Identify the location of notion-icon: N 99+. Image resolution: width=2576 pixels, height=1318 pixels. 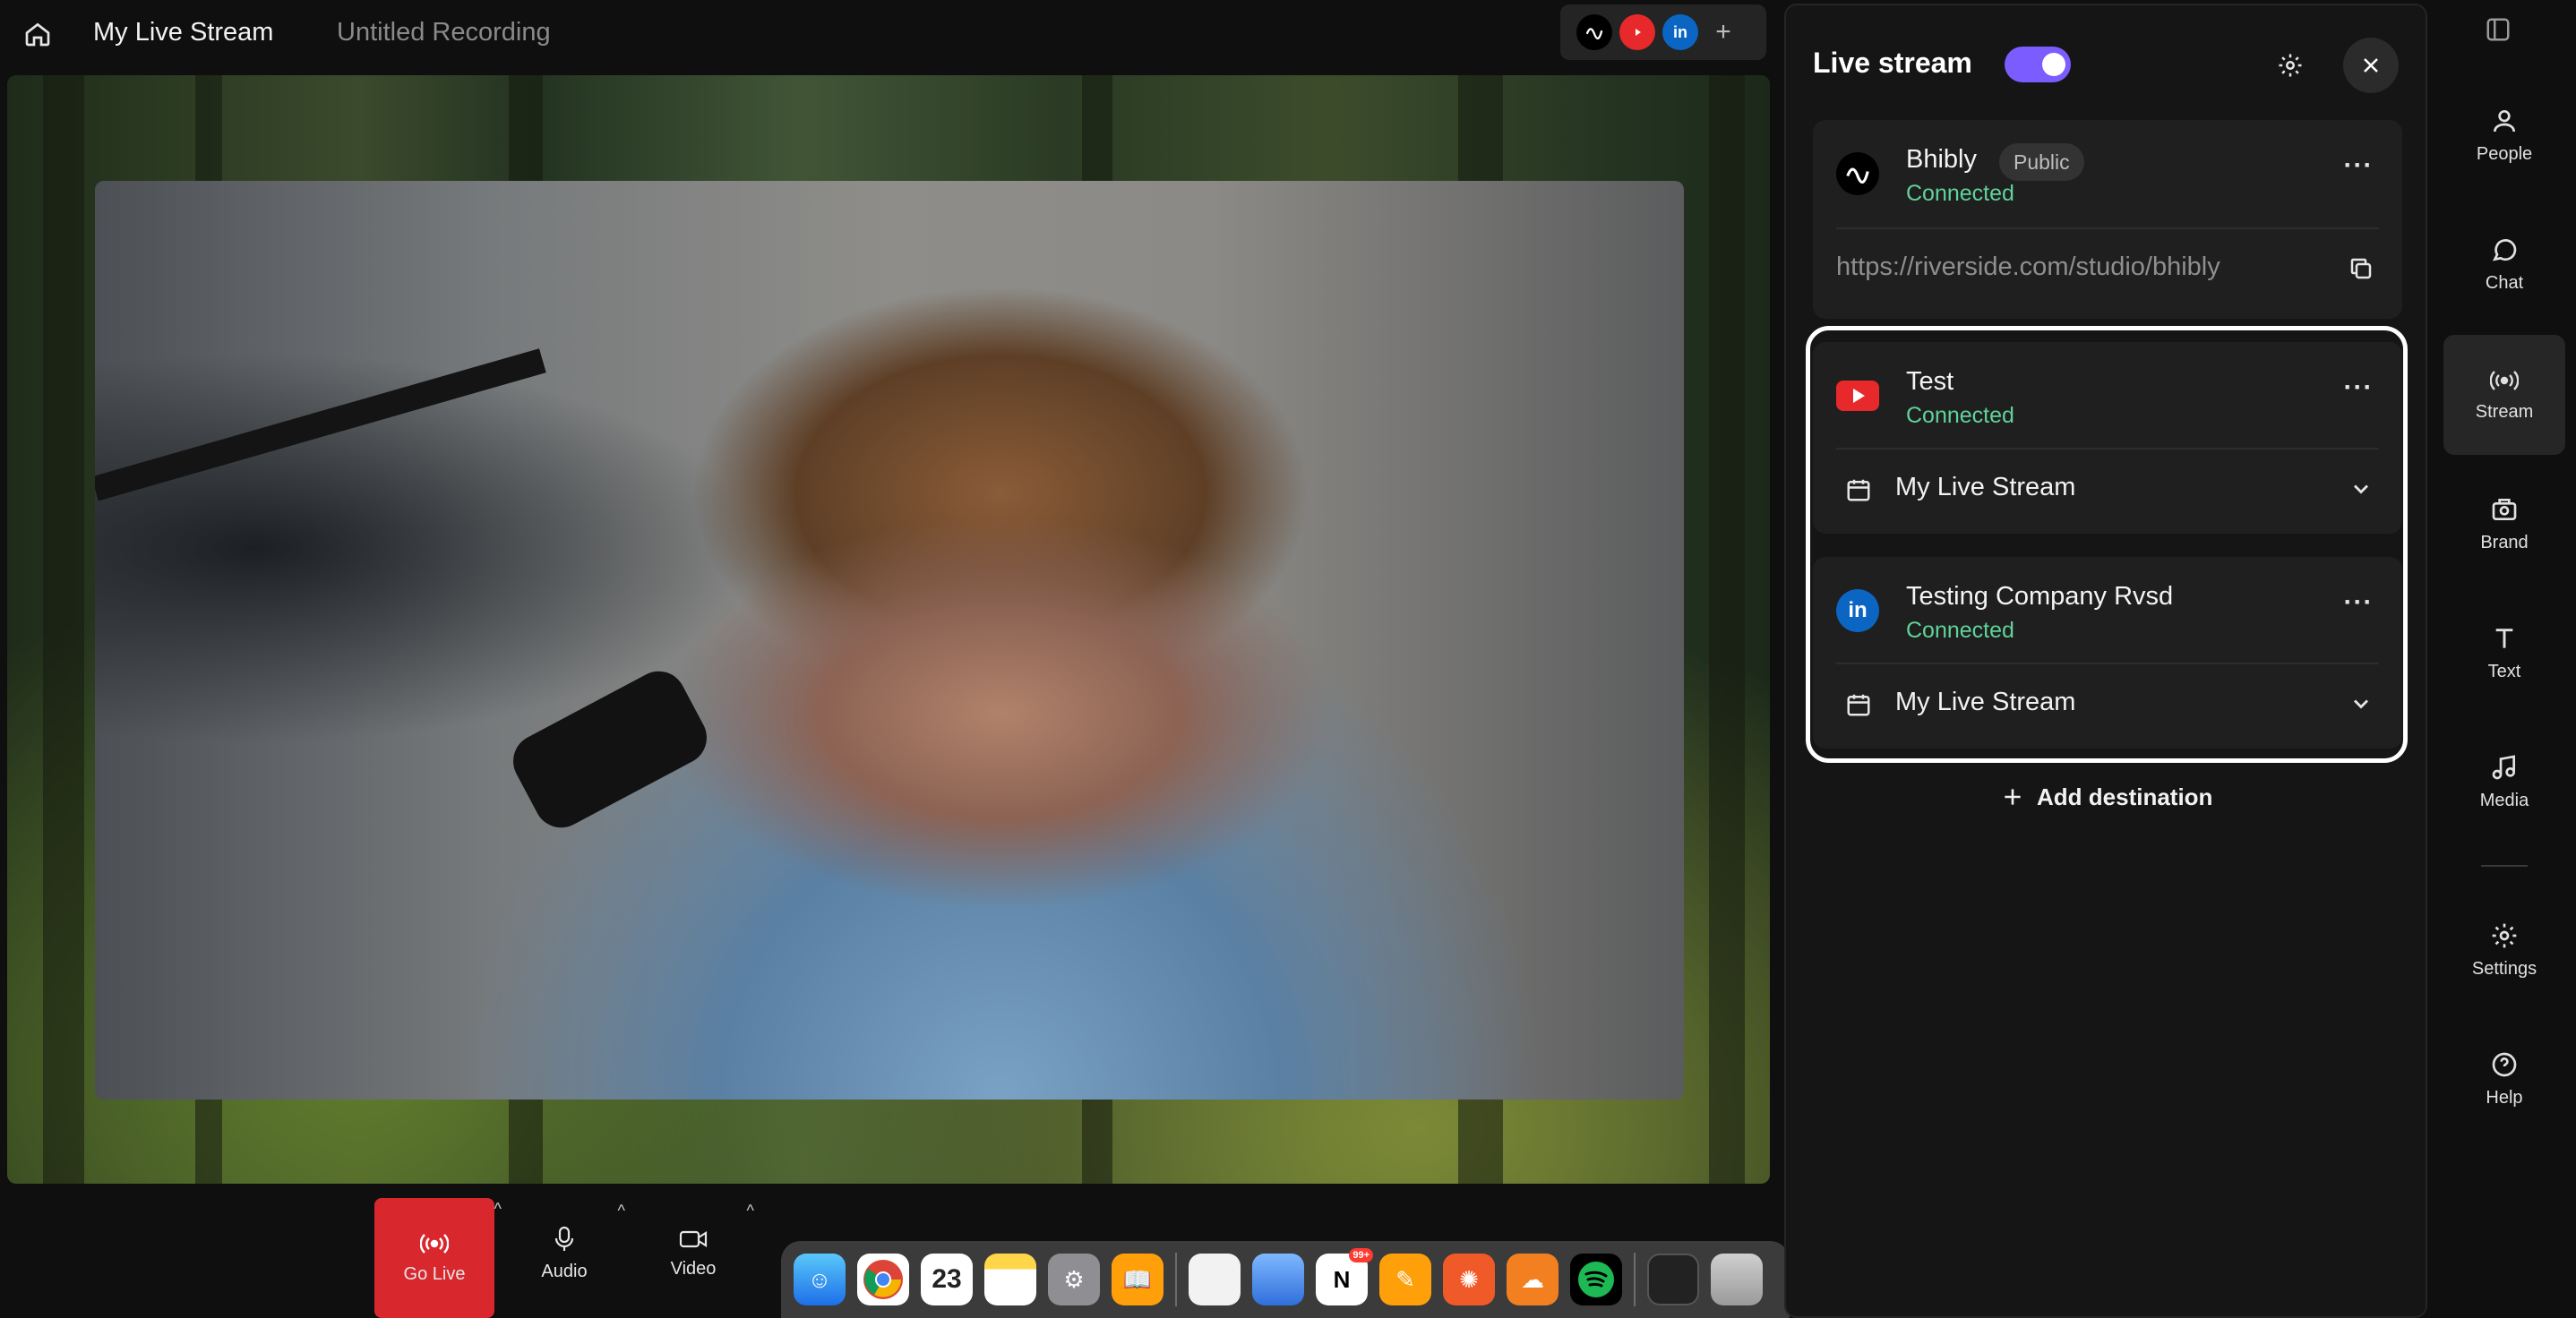
(1344, 1276).